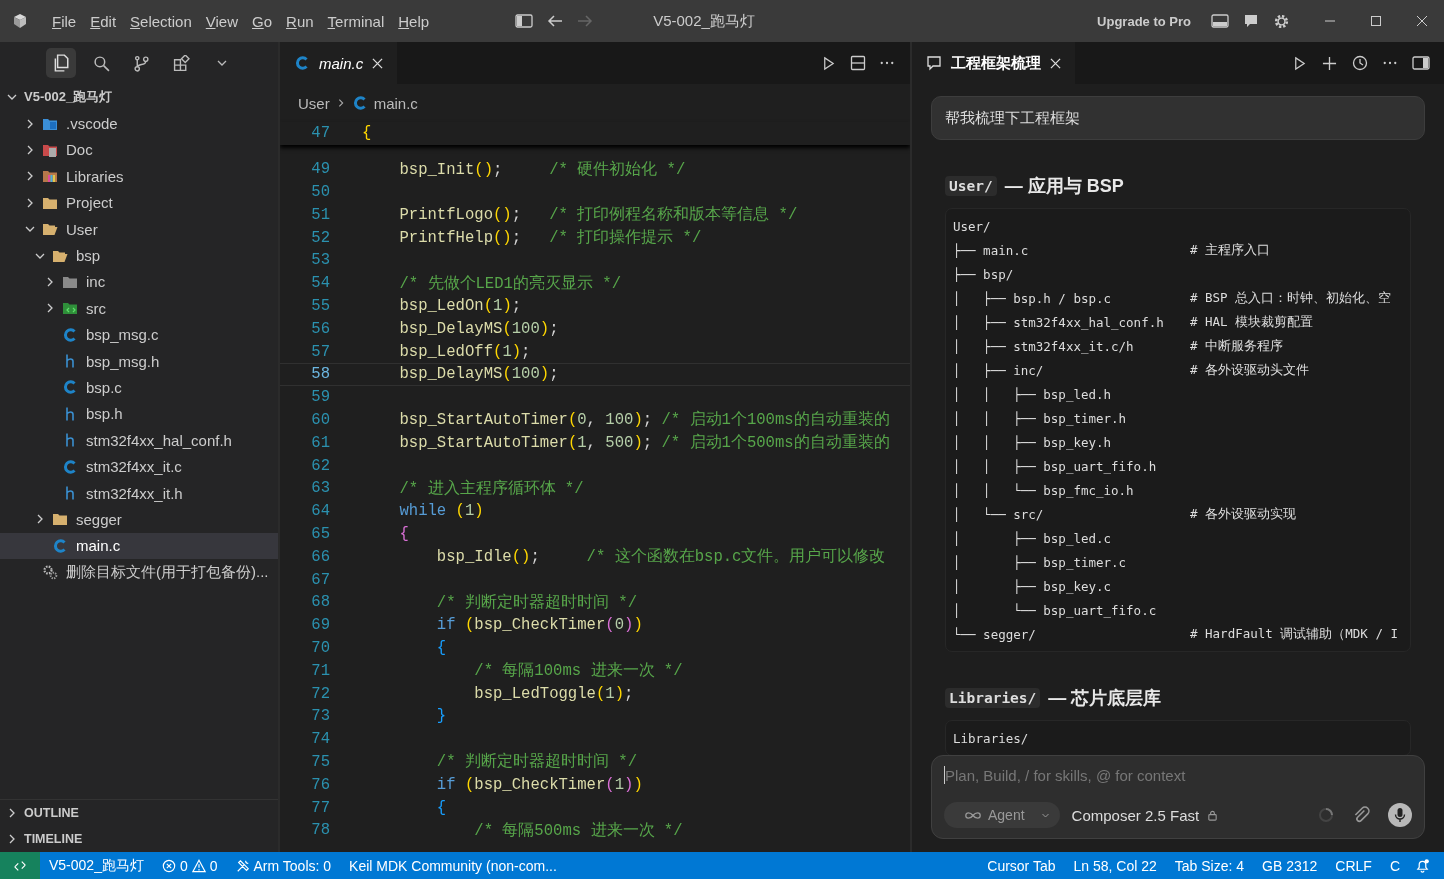  What do you see at coordinates (320, 784) in the screenshot?
I see `line-number: 76` at bounding box center [320, 784].